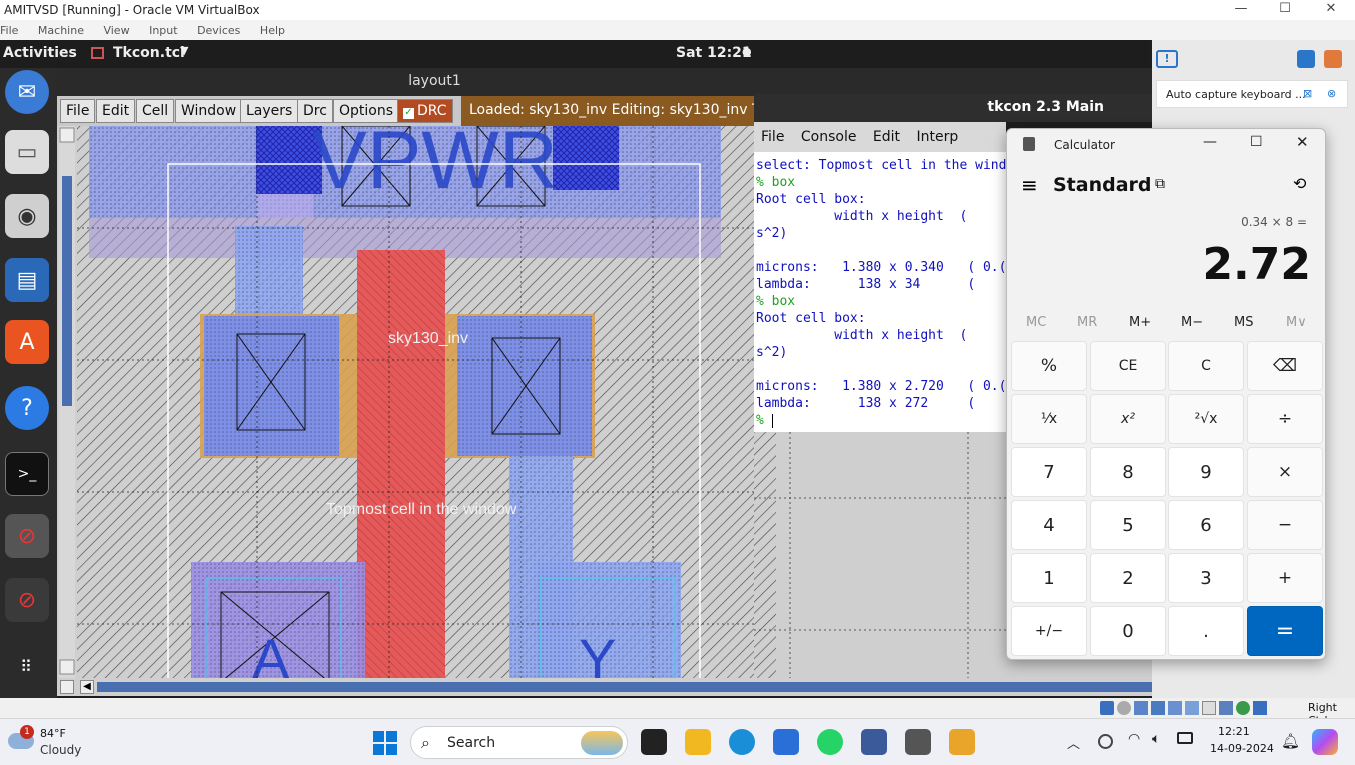 The height and width of the screenshot is (765, 1355). I want to click on copilot-icon, so click(1325, 742).